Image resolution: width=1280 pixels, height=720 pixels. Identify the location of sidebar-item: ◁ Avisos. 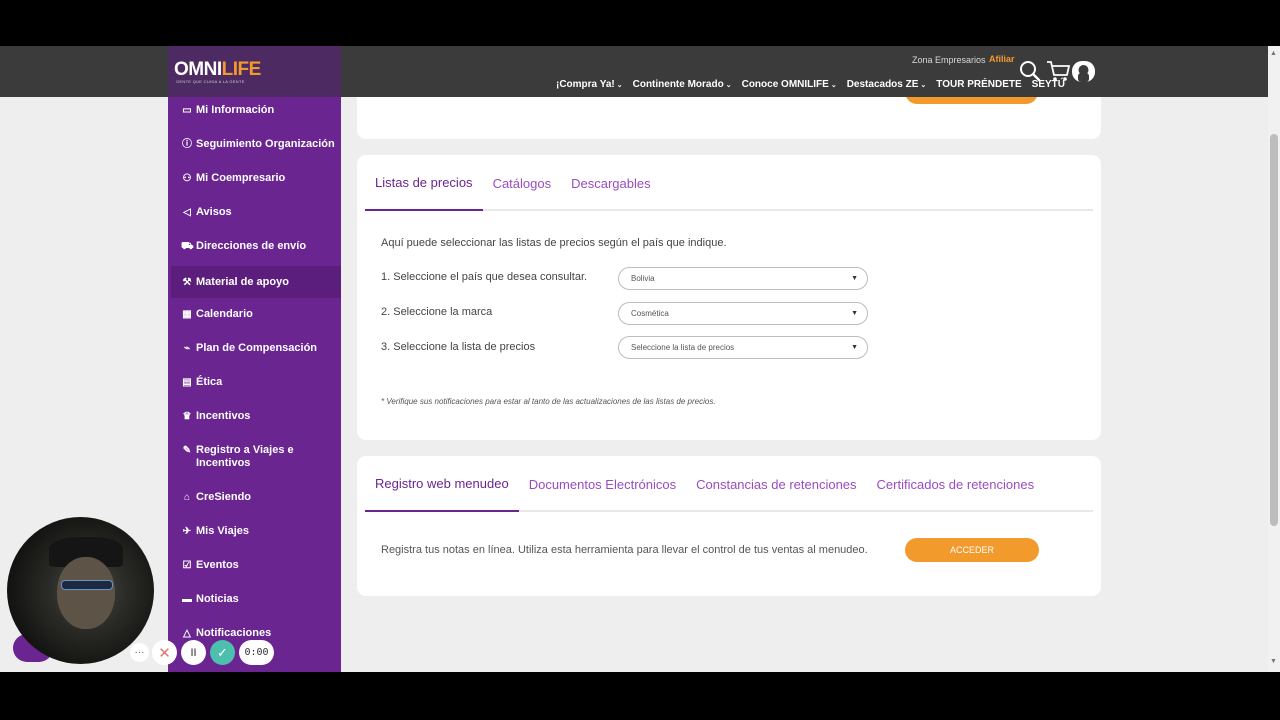
(256, 212).